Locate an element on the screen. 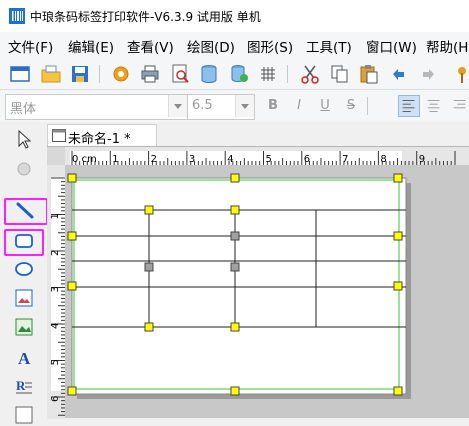 This screenshot has width=469, height=426. svg-text: A is located at coordinates (24, 358).